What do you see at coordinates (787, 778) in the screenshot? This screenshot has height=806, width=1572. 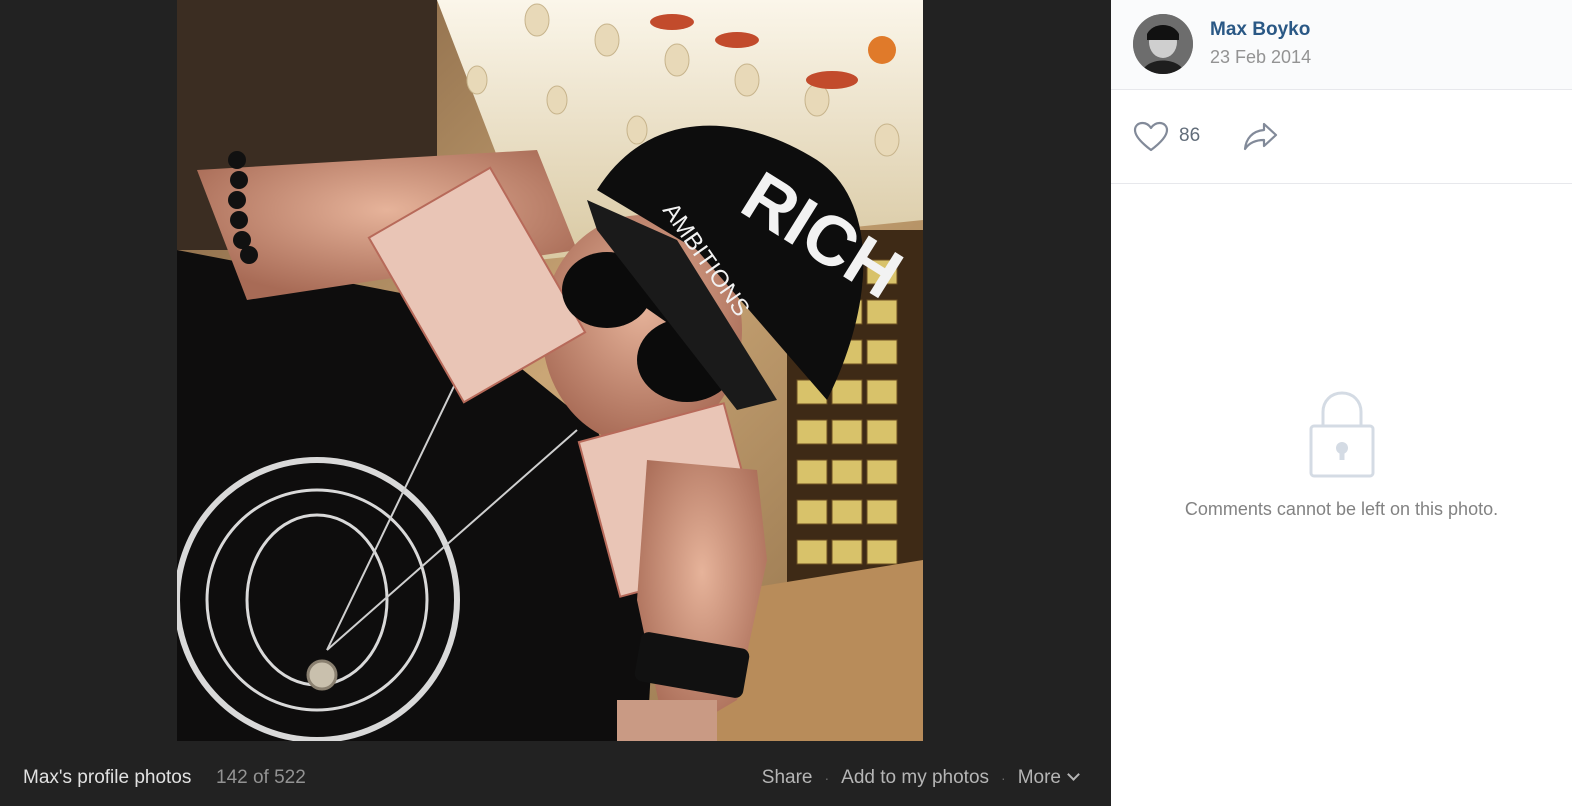 I see `share-link: Share` at bounding box center [787, 778].